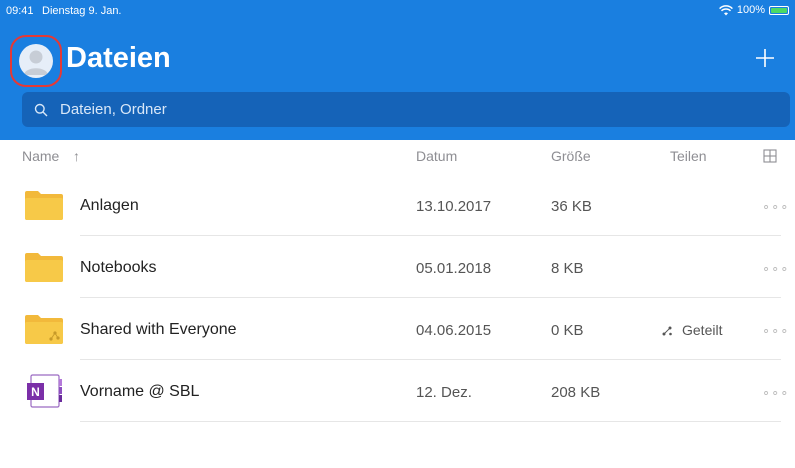 The width and height of the screenshot is (795, 468). I want to click on file-name: Anlagen, so click(109, 205).